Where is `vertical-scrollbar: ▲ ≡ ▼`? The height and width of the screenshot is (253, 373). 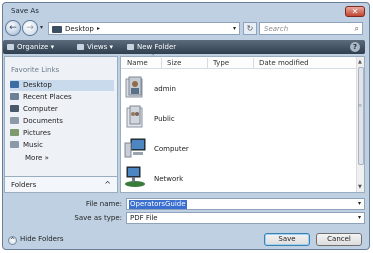 vertical-scrollbar: ▲ ≡ ▼ is located at coordinates (360, 124).